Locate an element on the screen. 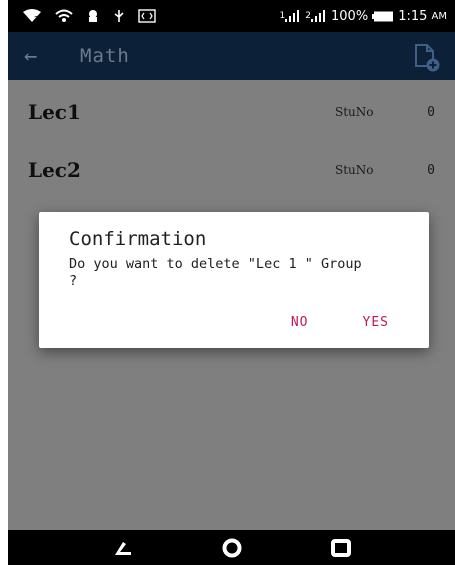  status-right-icons: 1 2 100% 1:15 AM is located at coordinates (363, 16).